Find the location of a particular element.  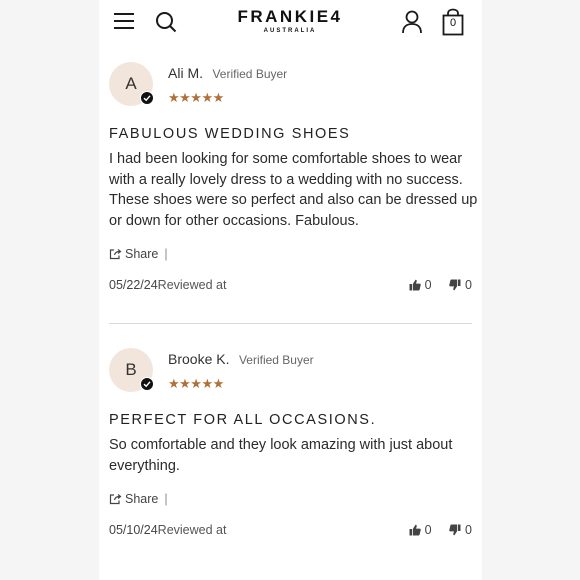

review-date: 05/10/24Reviewed at is located at coordinates (167, 530).